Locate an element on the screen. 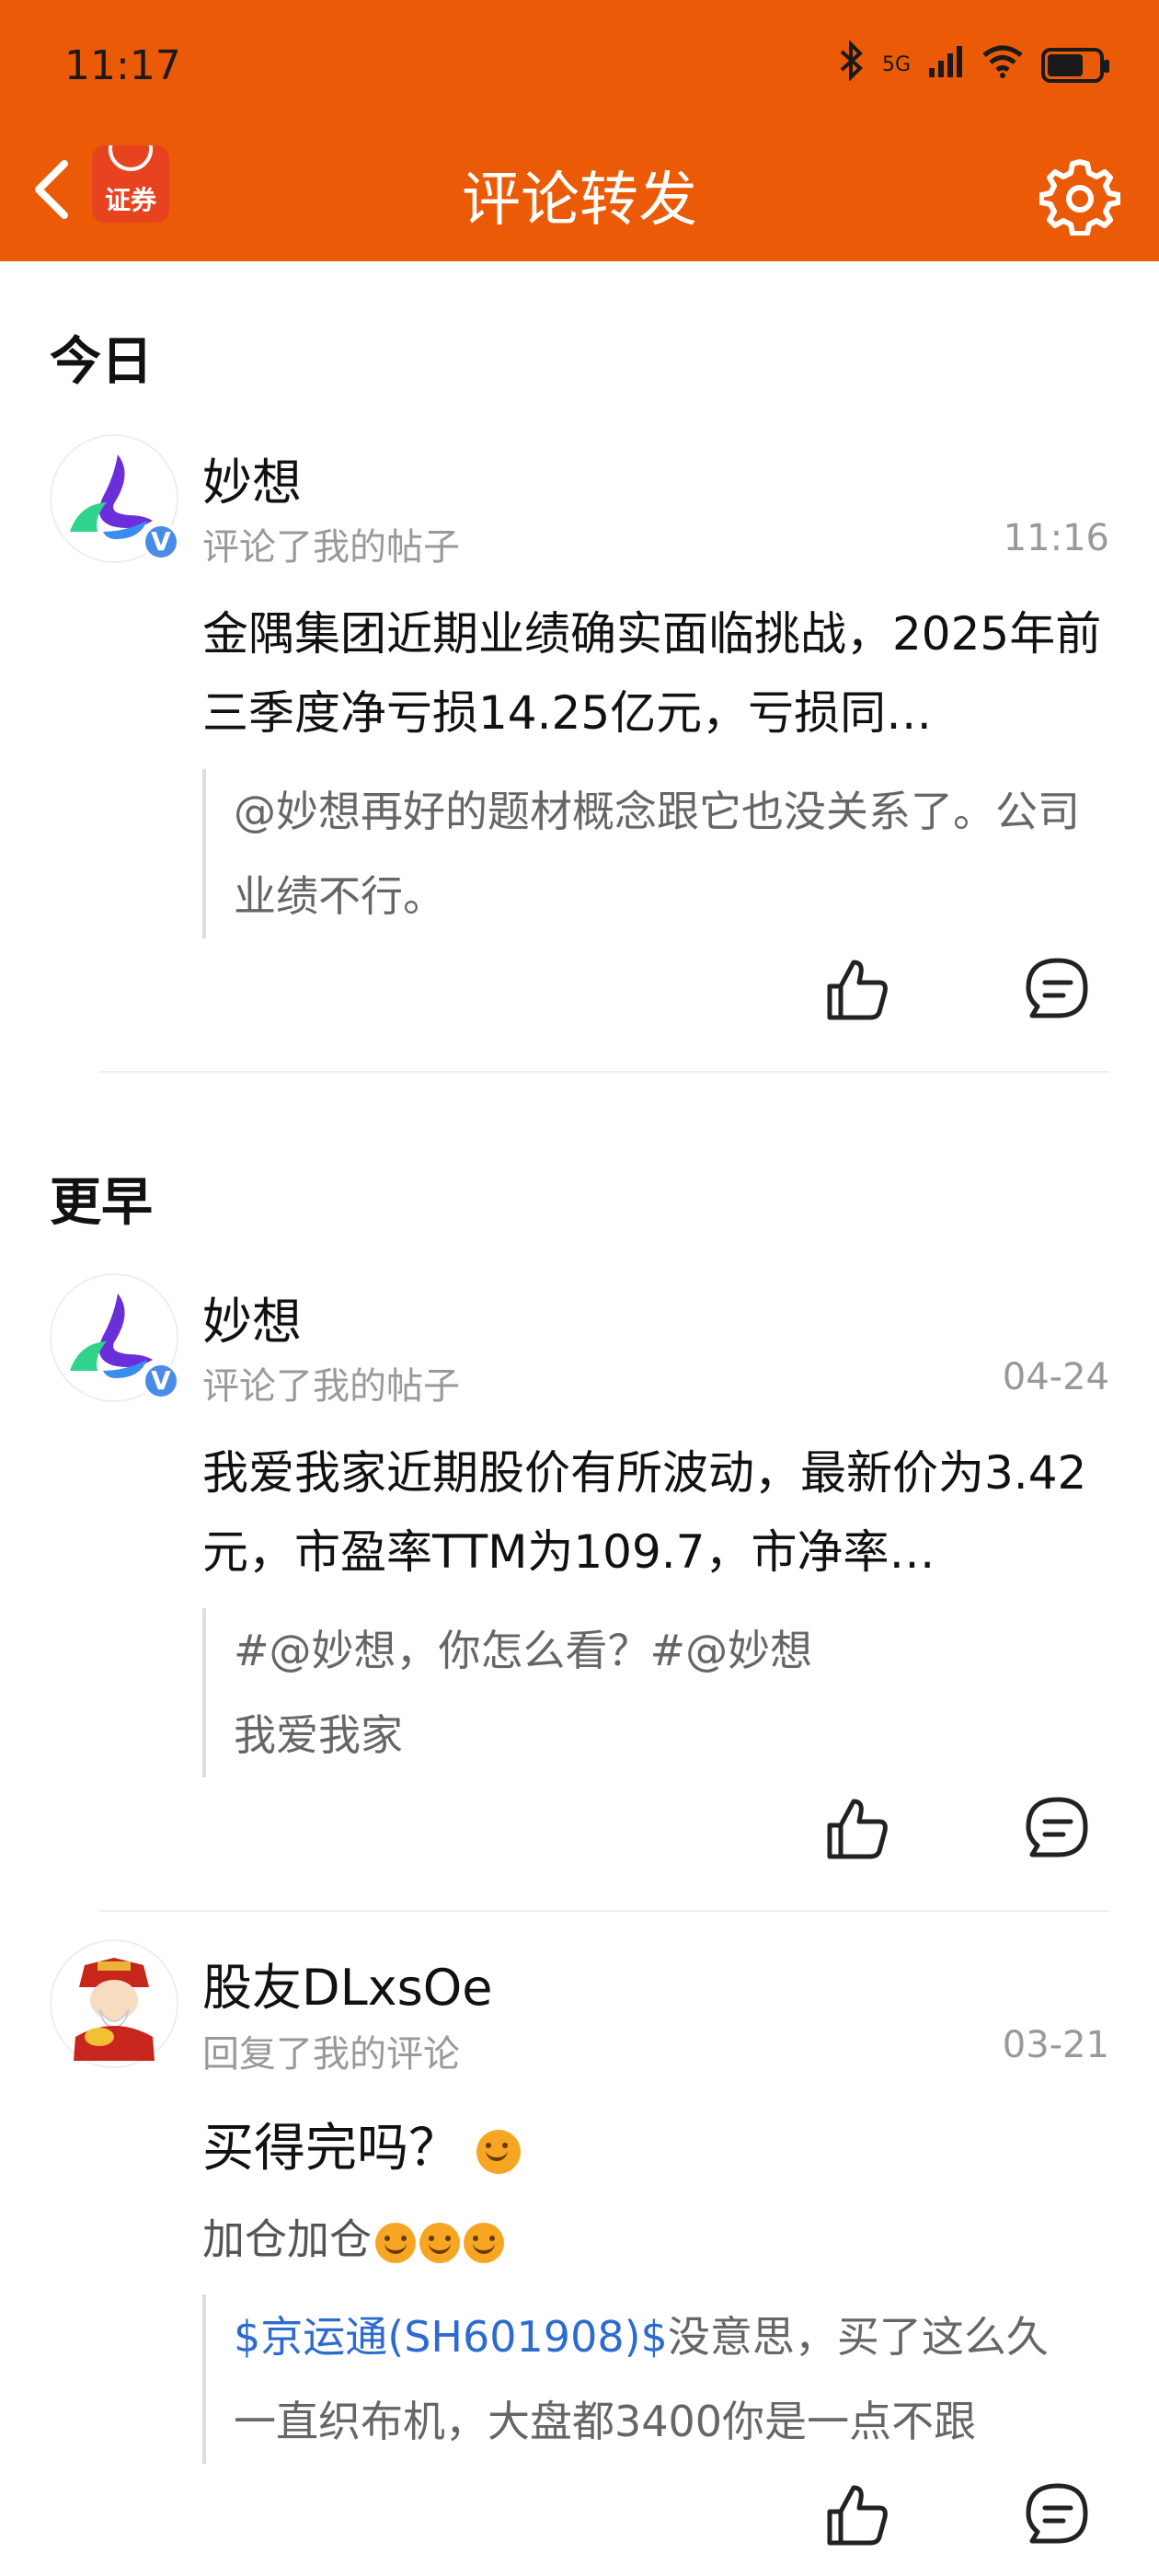 The width and height of the screenshot is (1159, 2576). quote-line: 一直织布机，大盘都3400你是一点不跟 is located at coordinates (605, 2421).